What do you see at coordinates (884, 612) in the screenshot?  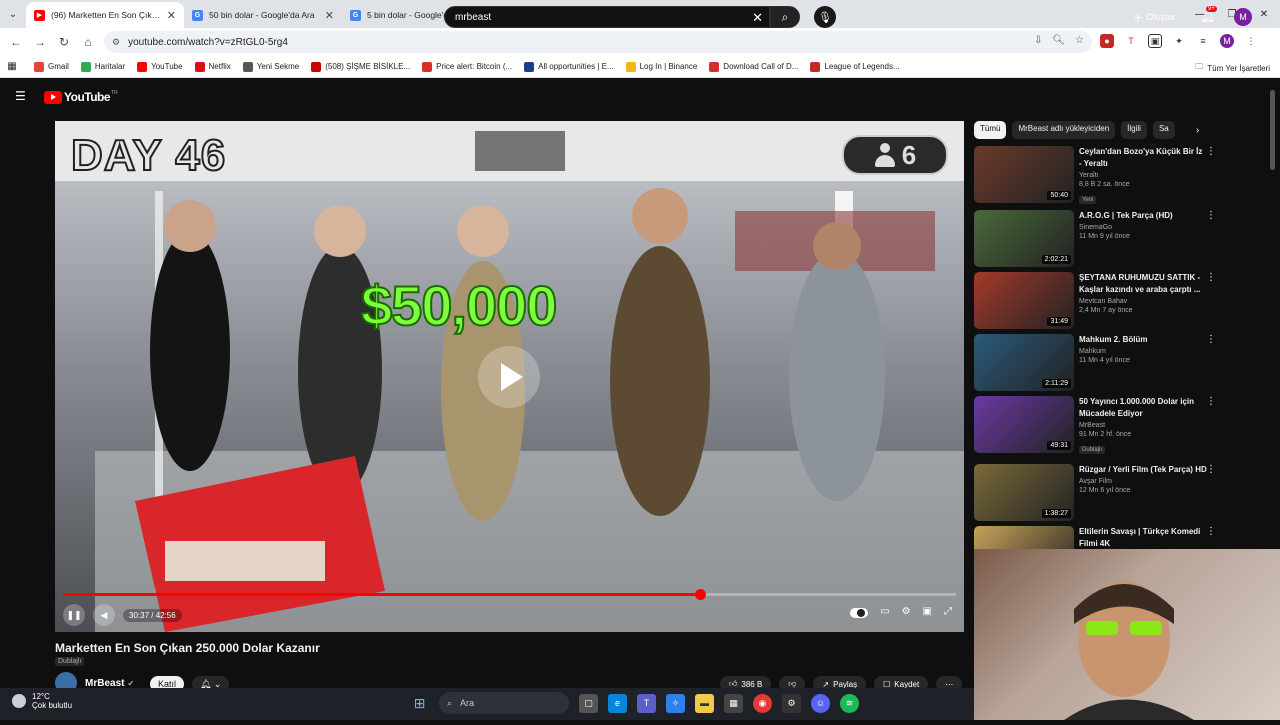 I see `subtitles-icon: ▭` at bounding box center [884, 612].